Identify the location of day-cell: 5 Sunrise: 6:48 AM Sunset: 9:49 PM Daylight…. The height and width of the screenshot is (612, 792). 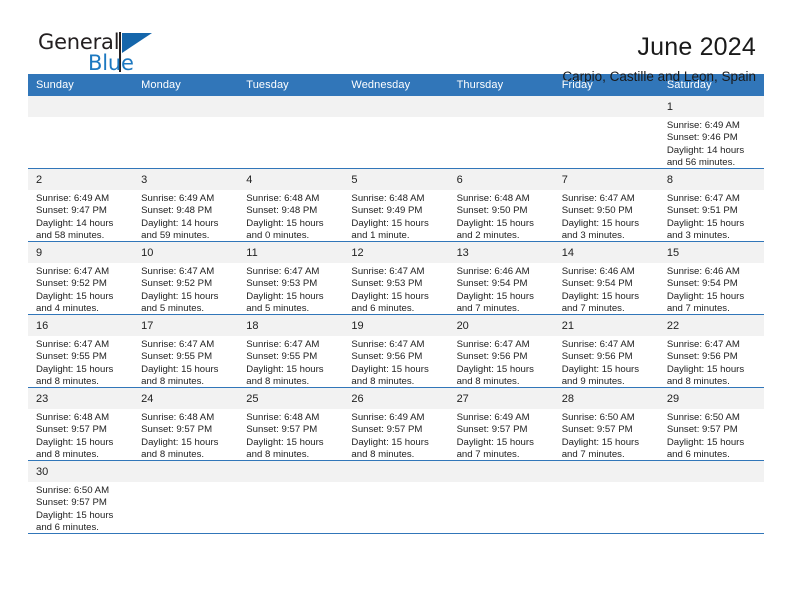
(396, 206).